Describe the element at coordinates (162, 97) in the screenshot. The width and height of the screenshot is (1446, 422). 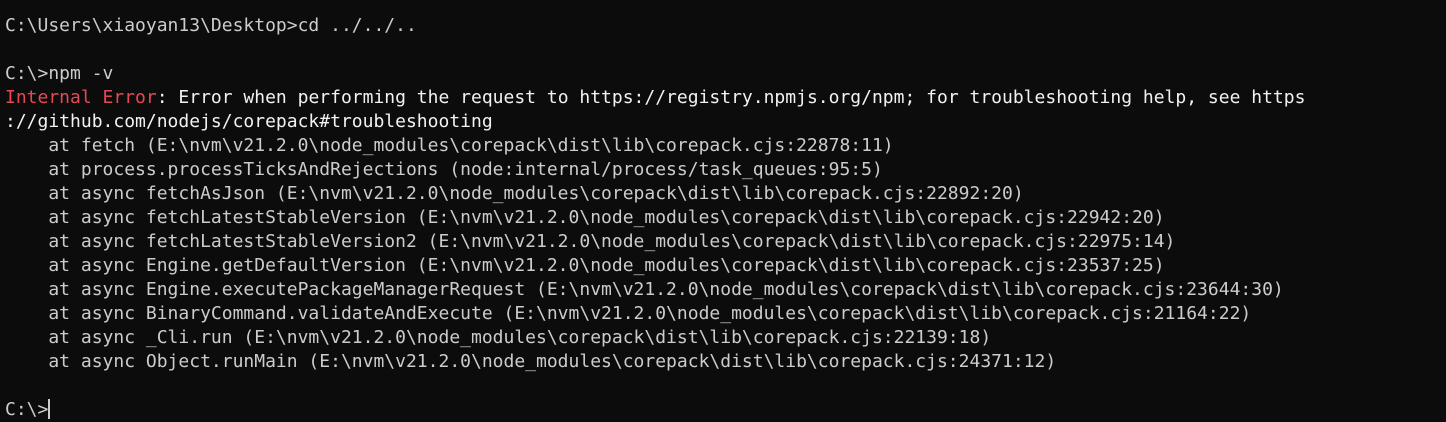
I see `error-colon: :` at that location.